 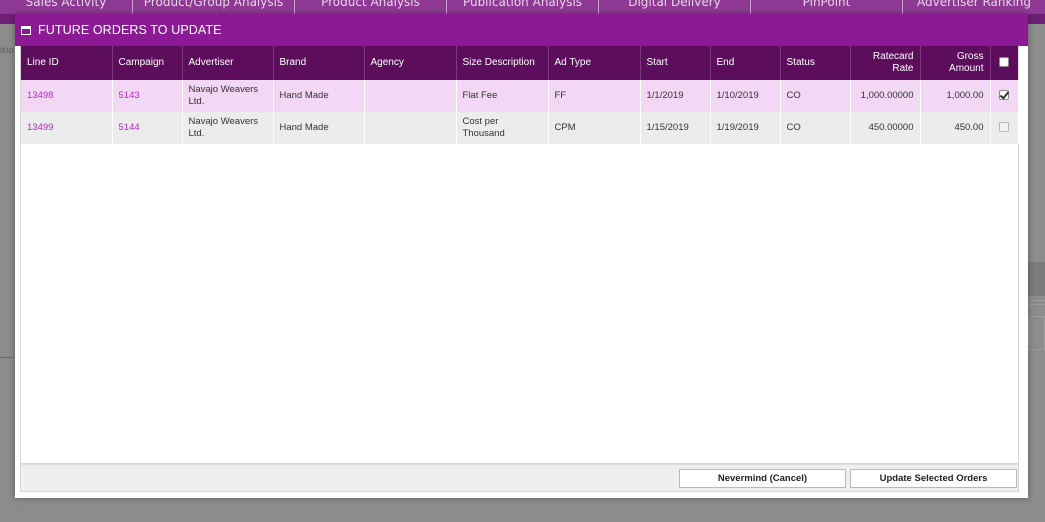 I want to click on col-header-advertiser: Advertiser, so click(x=228, y=63).